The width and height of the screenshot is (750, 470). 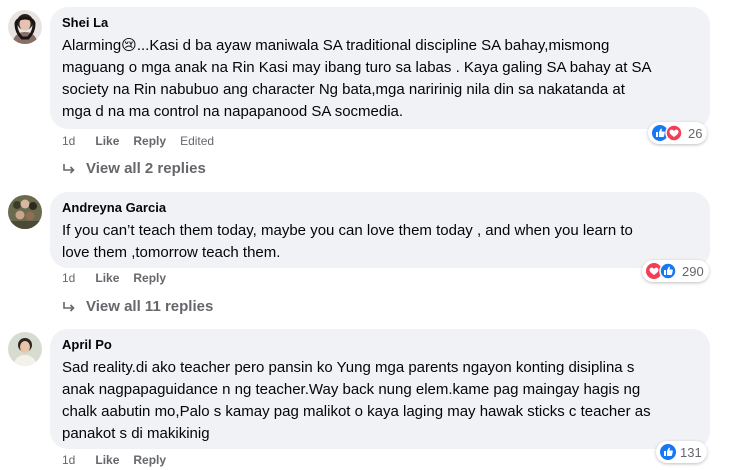 I want to click on like-reaction-icon, so click(x=668, y=452).